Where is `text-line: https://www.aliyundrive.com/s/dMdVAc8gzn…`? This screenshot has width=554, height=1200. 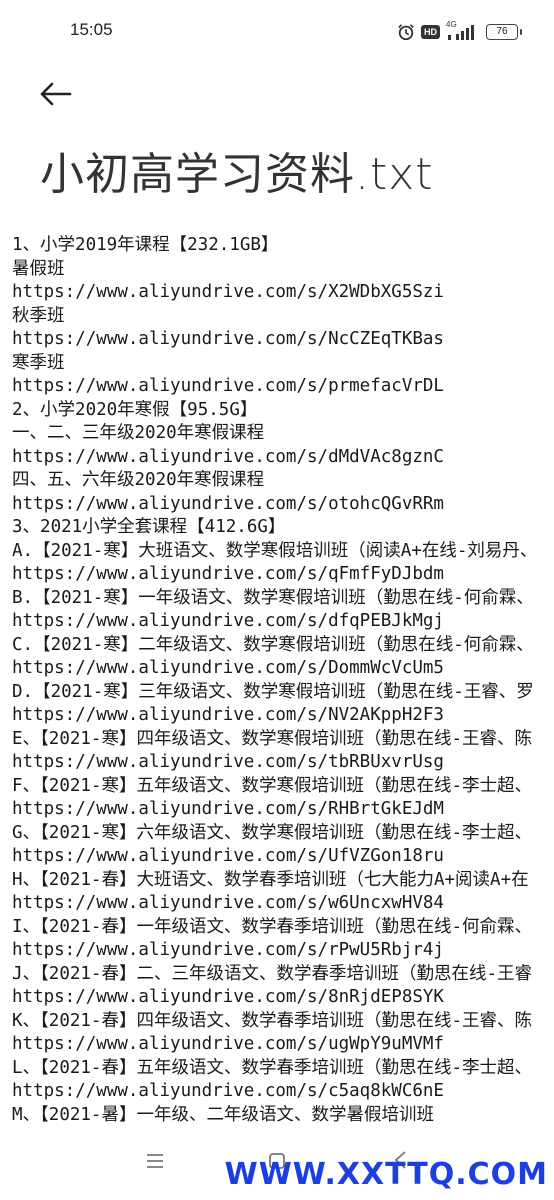
text-line: https://www.aliyundrive.com/s/dMdVAc8gzn… is located at coordinates (228, 456).